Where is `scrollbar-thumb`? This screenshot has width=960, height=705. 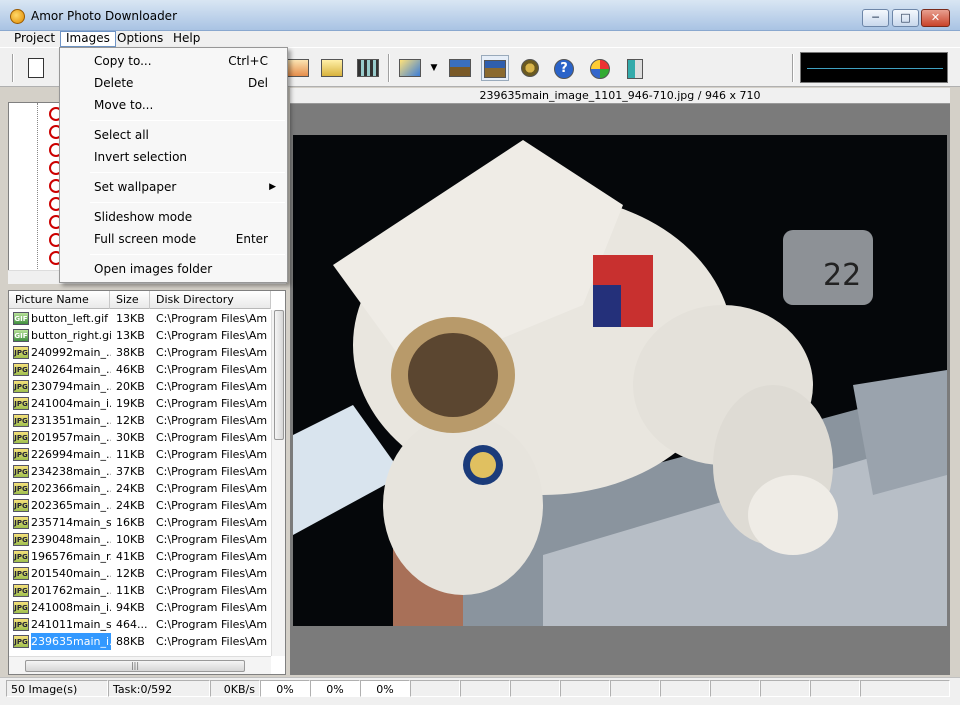 scrollbar-thumb is located at coordinates (279, 375).